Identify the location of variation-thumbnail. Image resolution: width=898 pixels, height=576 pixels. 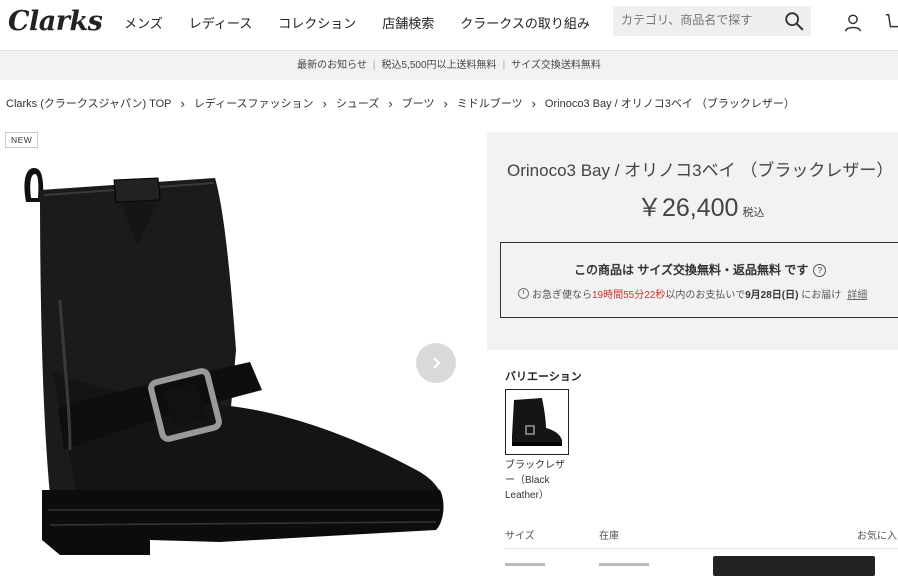
(537, 422).